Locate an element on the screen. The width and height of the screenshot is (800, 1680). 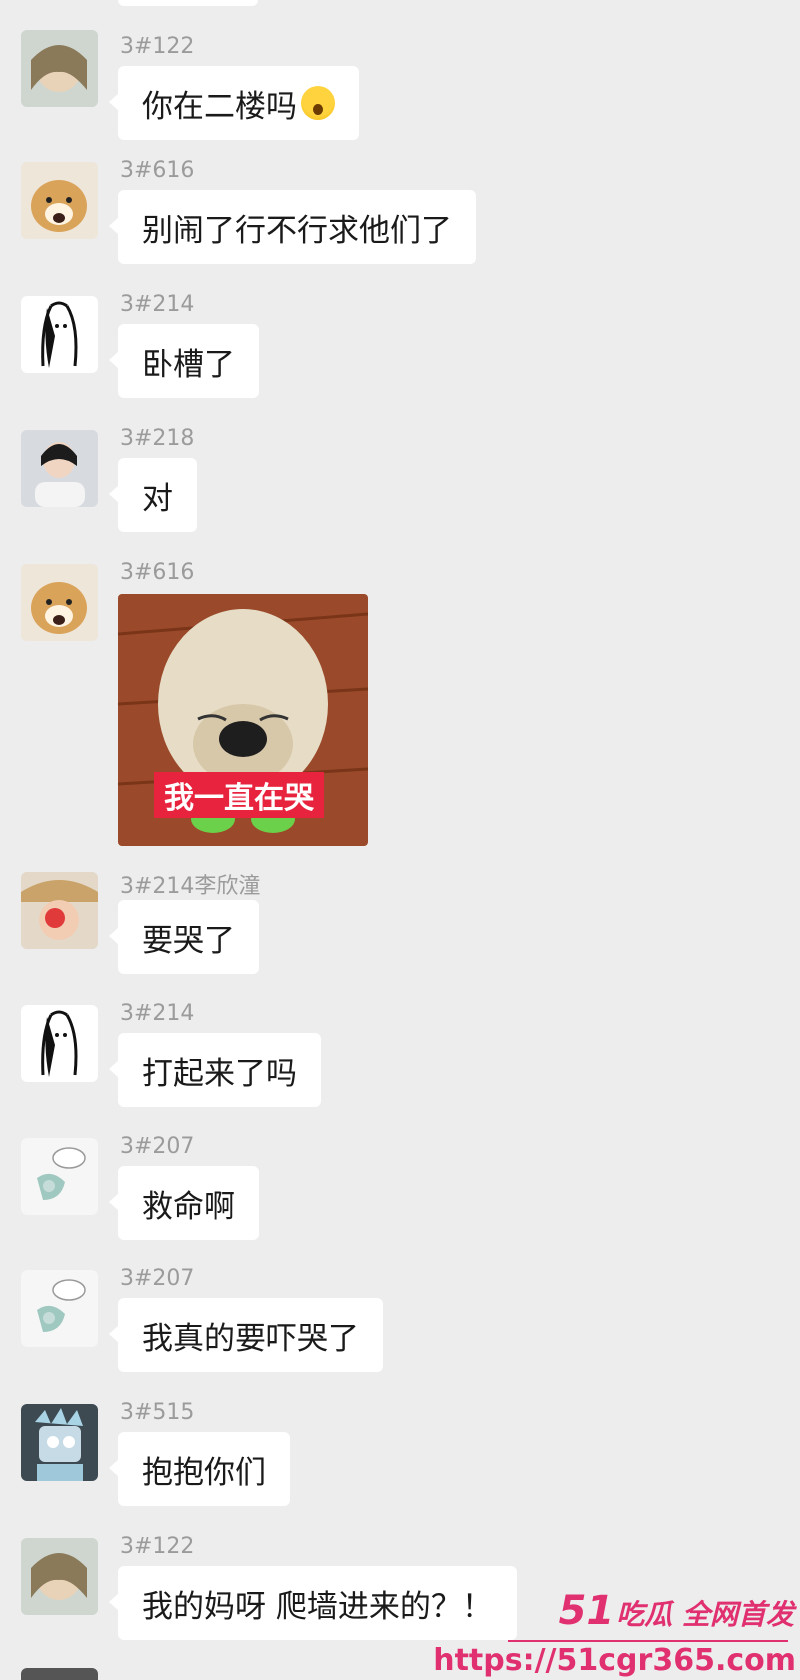
watermark-brand: 51吃瓜 全网首发 is located at coordinates (676, 1611).